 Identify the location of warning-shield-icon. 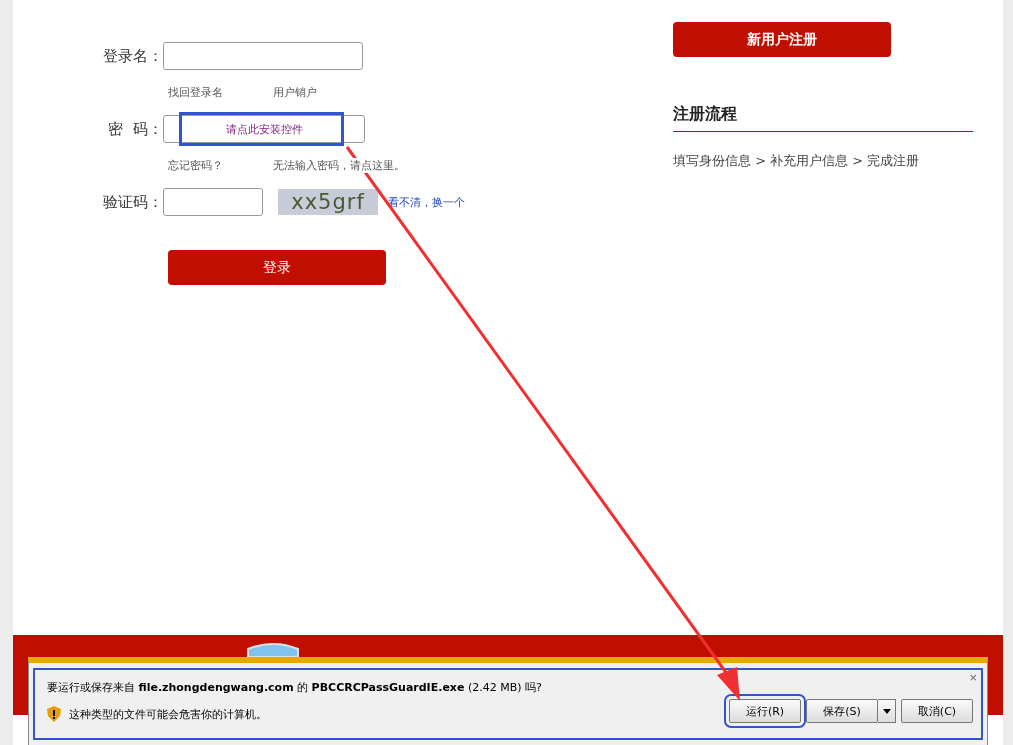
(54, 714).